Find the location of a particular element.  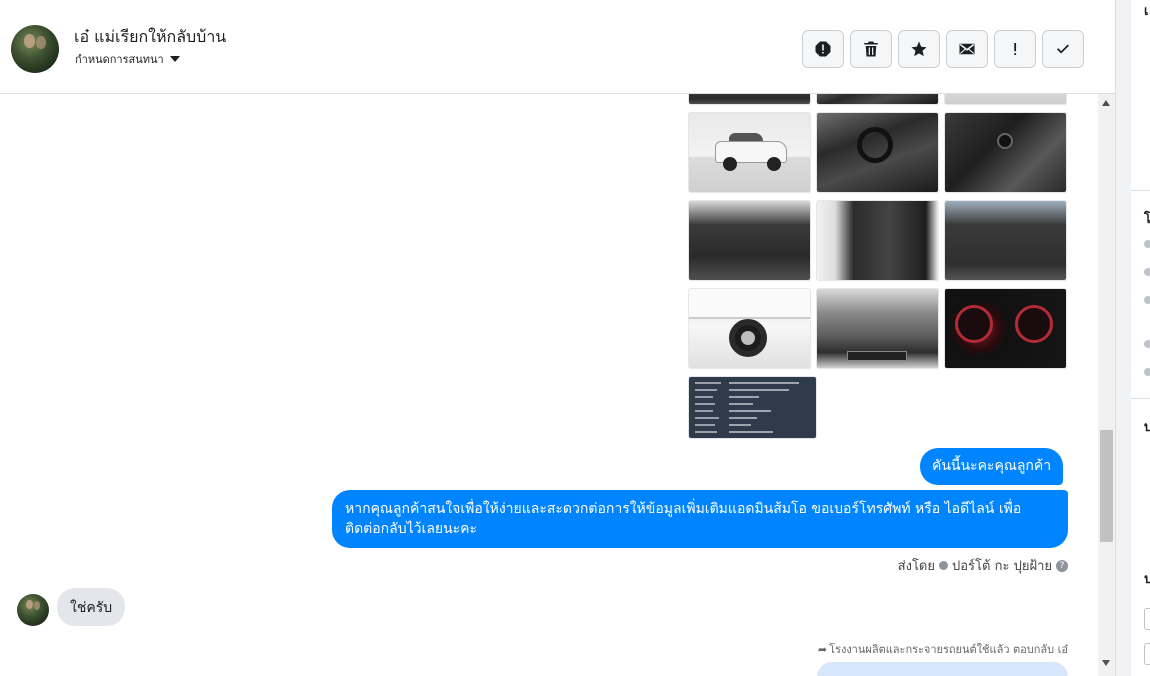

star-button is located at coordinates (919, 49).